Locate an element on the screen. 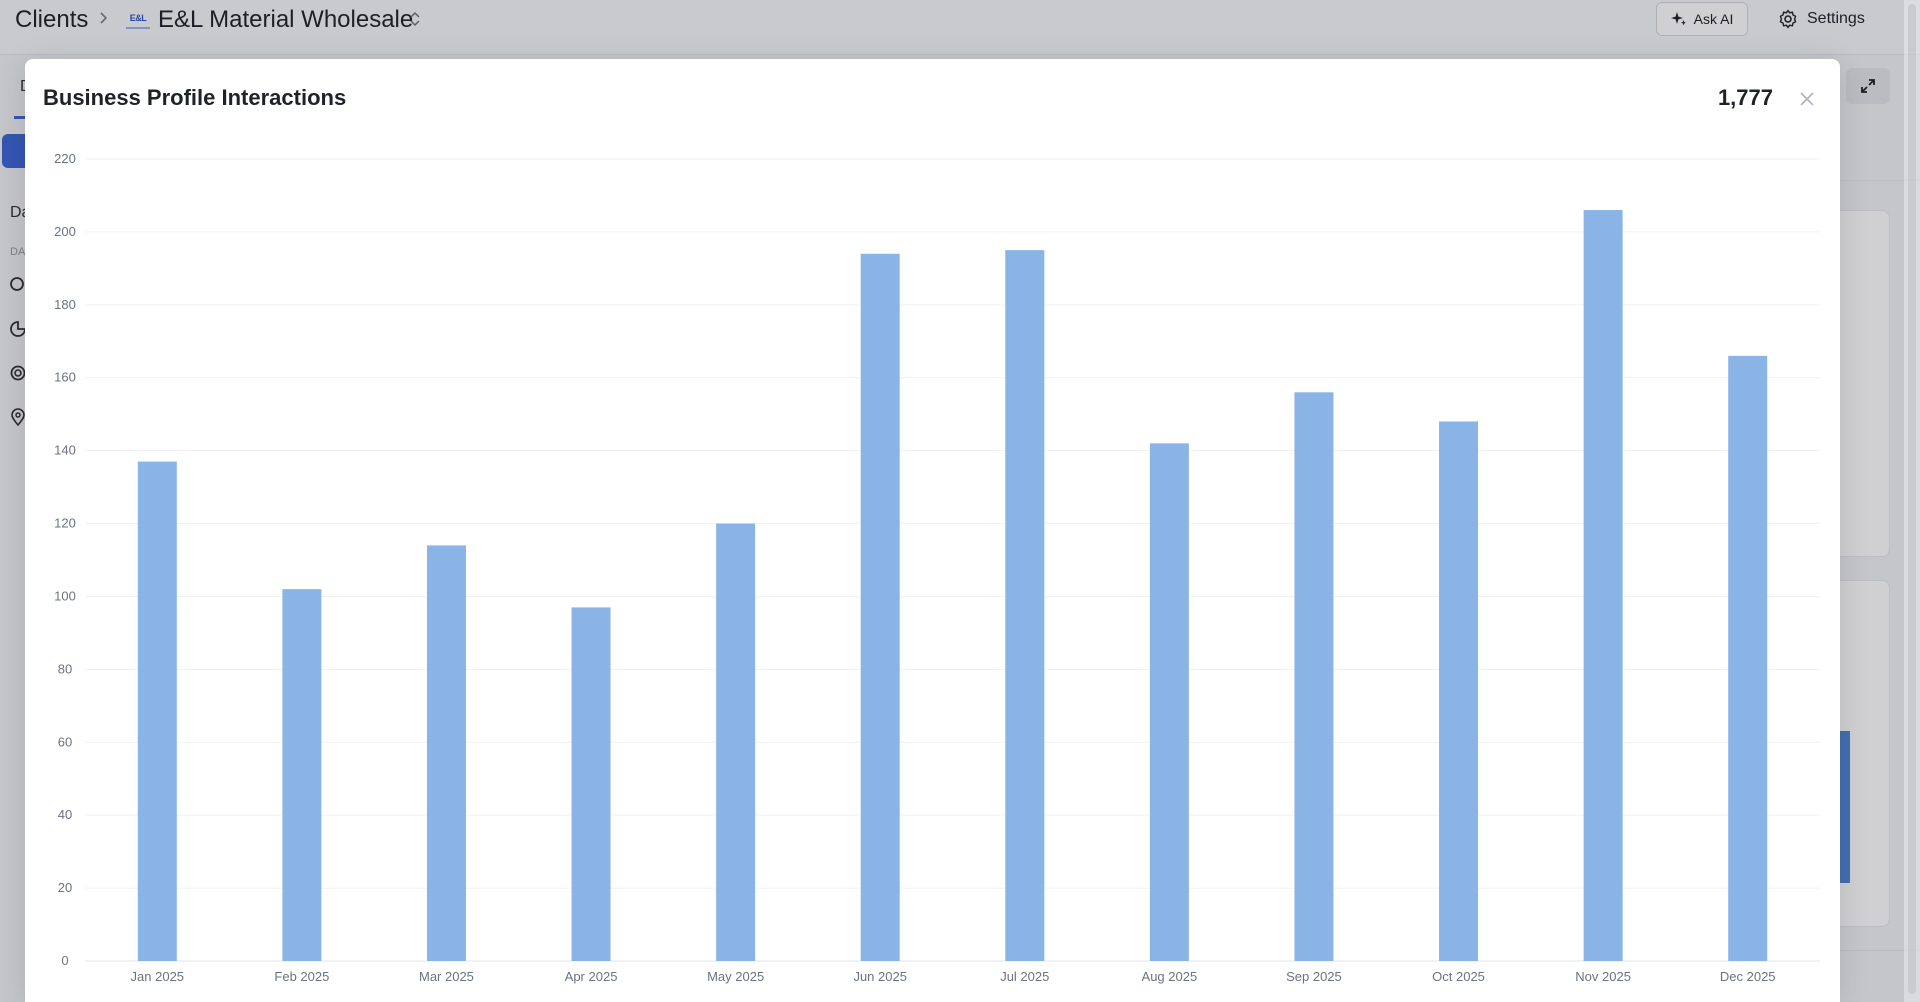 The image size is (1920, 1002). bar-aug-2025 is located at coordinates (1169, 702).